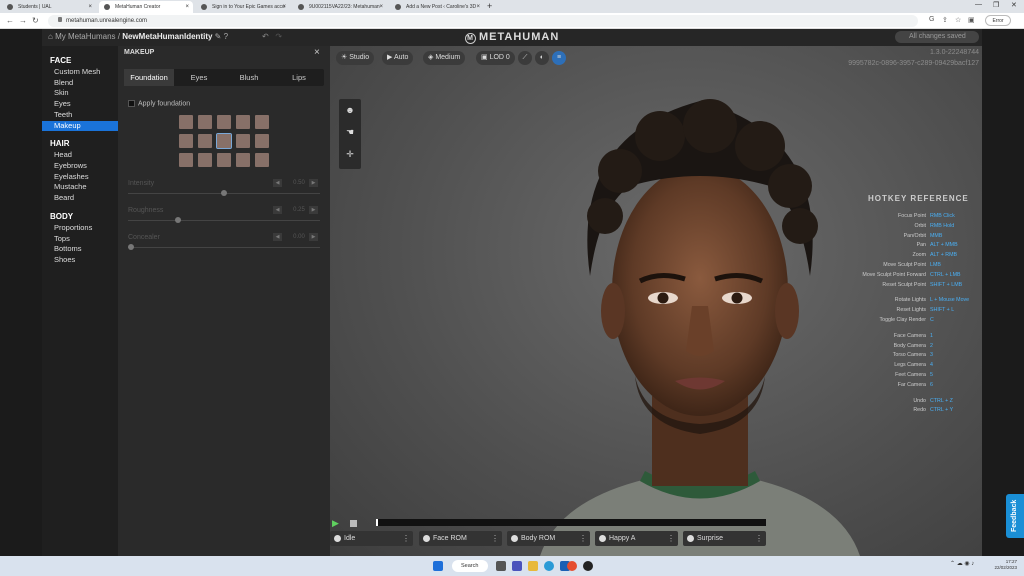 Image resolution: width=1024 pixels, height=576 pixels. Describe the element at coordinates (80, 93) in the screenshot. I see `sidebar-item-skin: Skin` at that location.